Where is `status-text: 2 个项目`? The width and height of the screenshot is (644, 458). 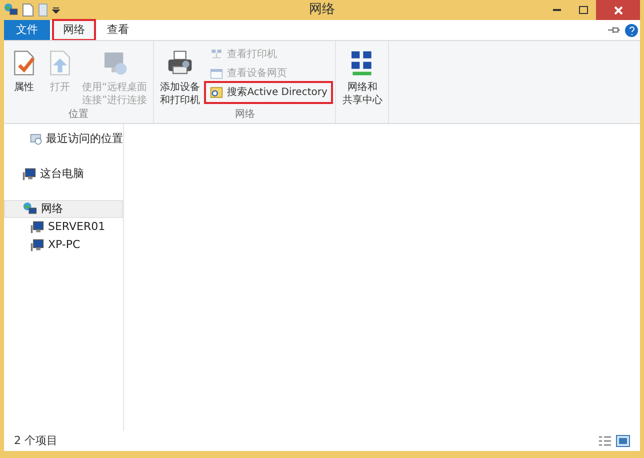 status-text: 2 个项目 is located at coordinates (36, 440).